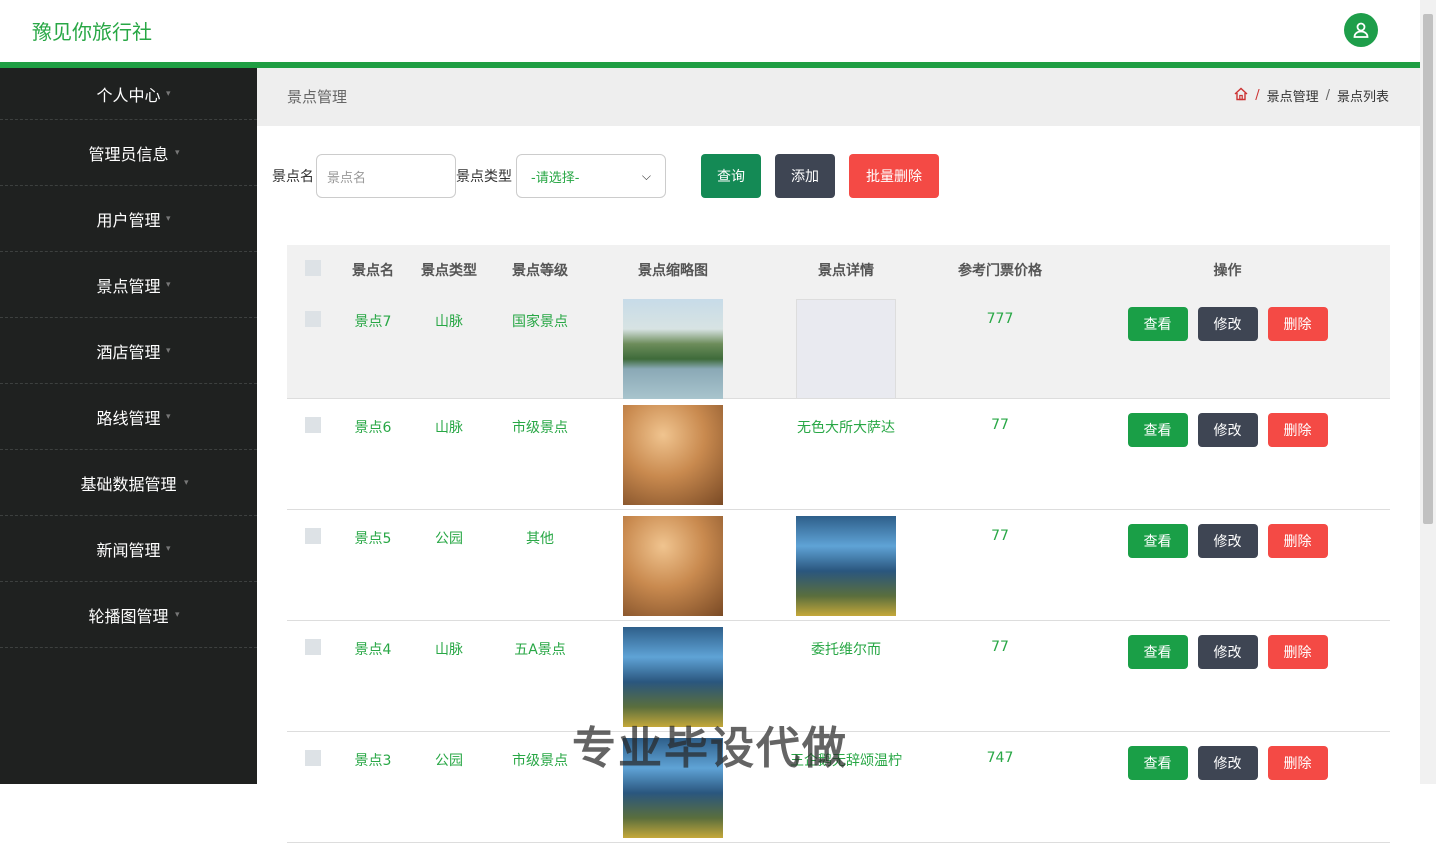 The width and height of the screenshot is (1436, 843). Describe the element at coordinates (838, 97) in the screenshot. I see `breadcrumb-bar: 景点管理 / 景点管理 / 景点列表` at that location.